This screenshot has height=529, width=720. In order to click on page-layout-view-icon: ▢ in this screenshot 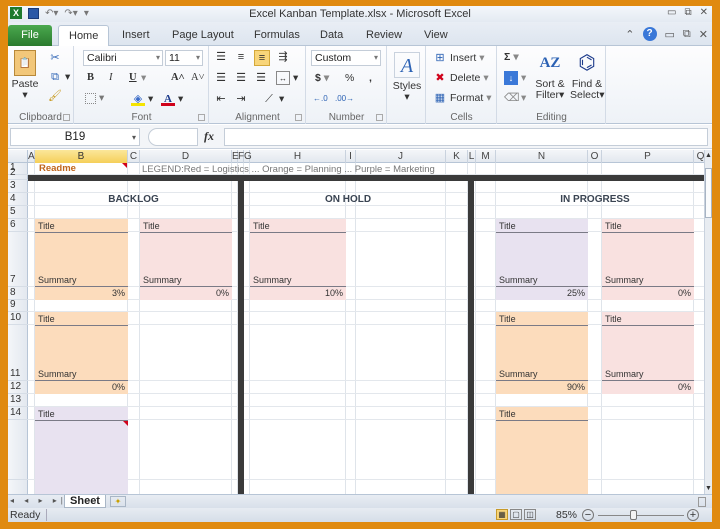, I will do `click(516, 514)`.